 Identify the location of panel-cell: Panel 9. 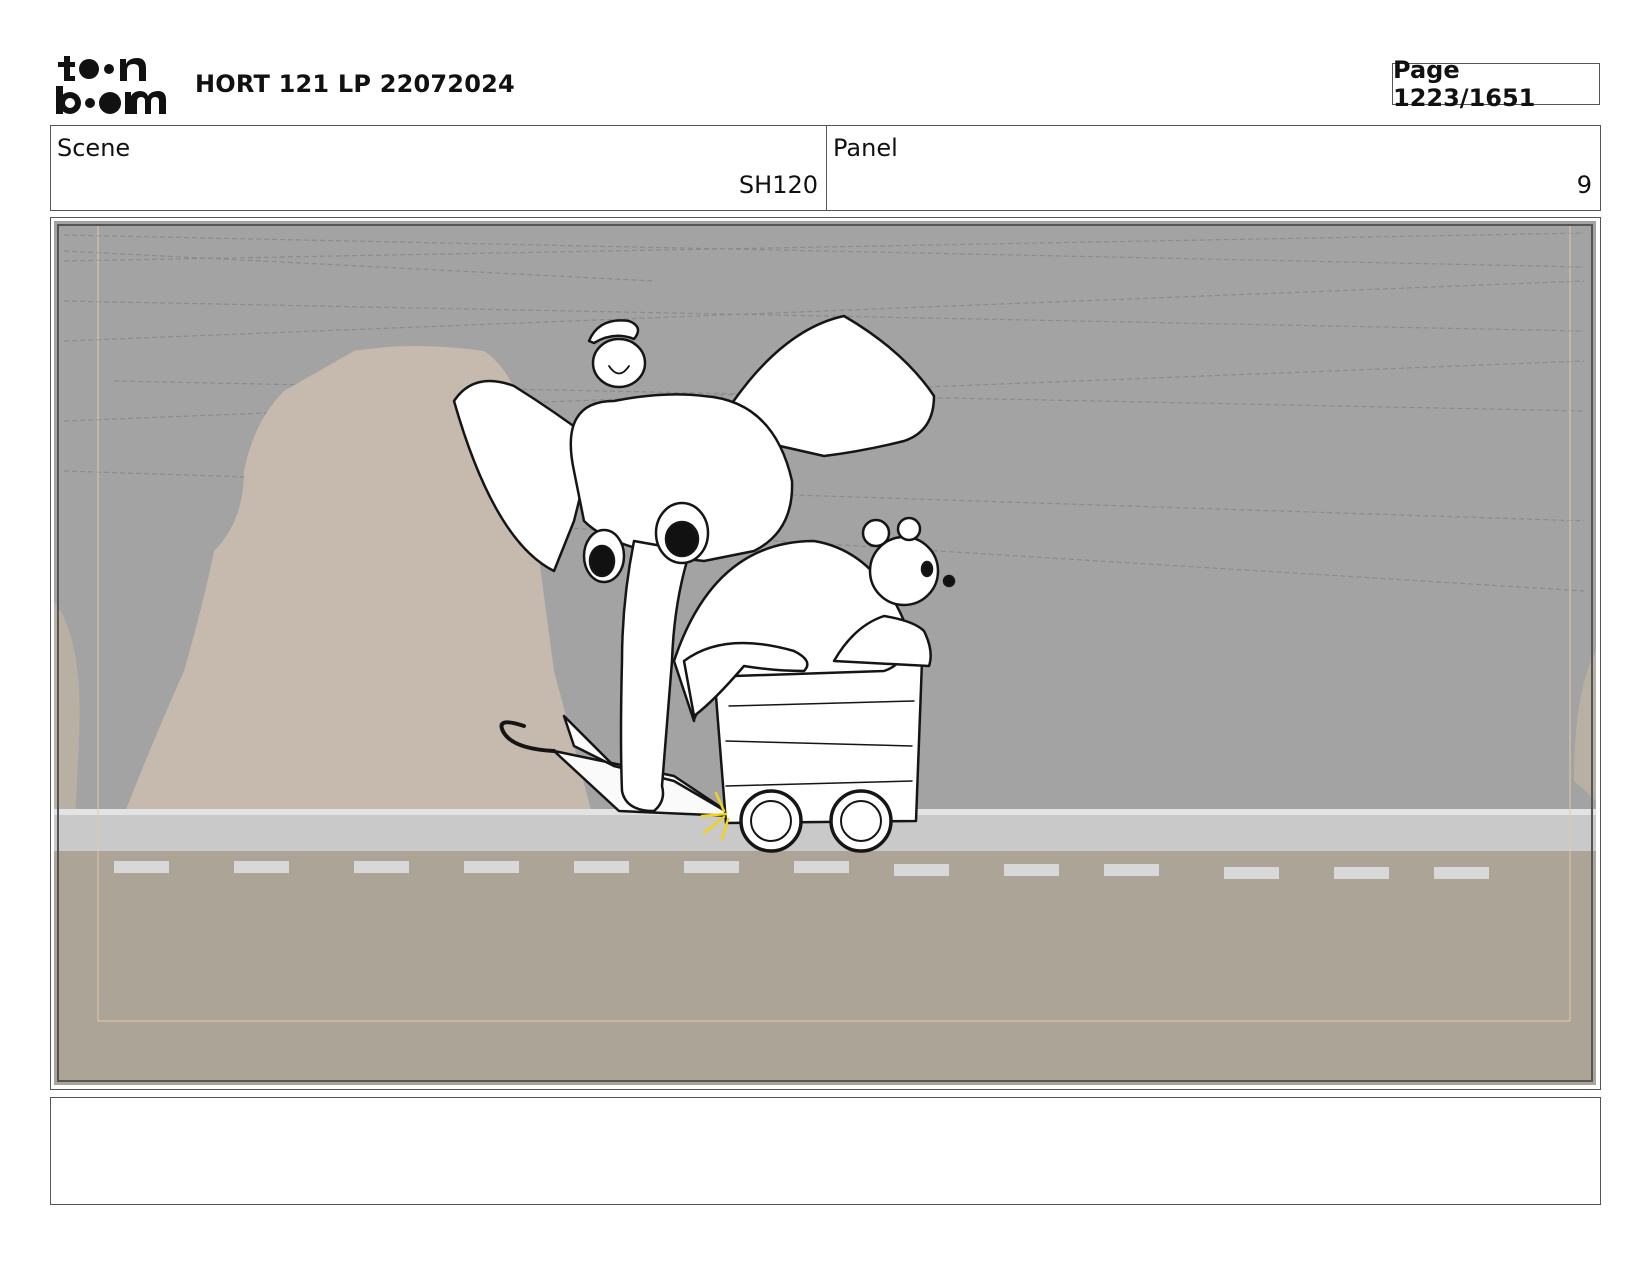
(1213, 168).